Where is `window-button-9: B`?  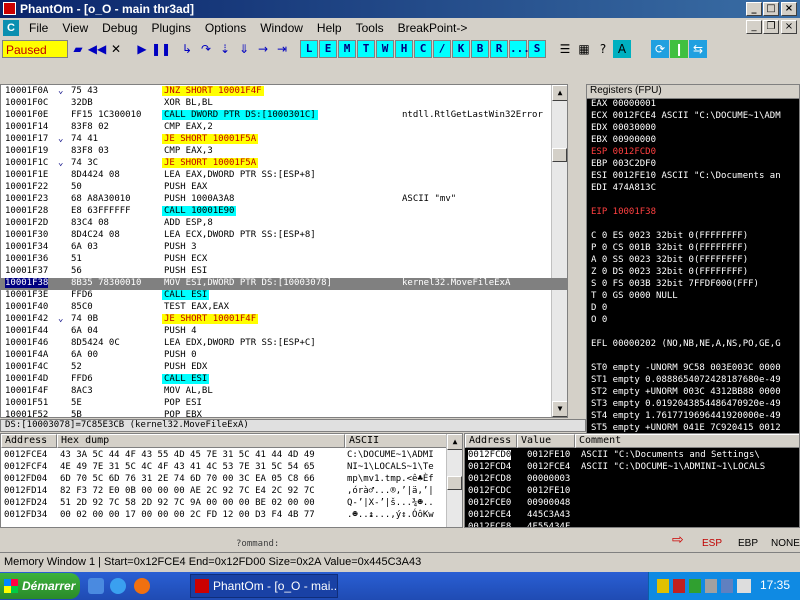 window-button-9: B is located at coordinates (480, 49).